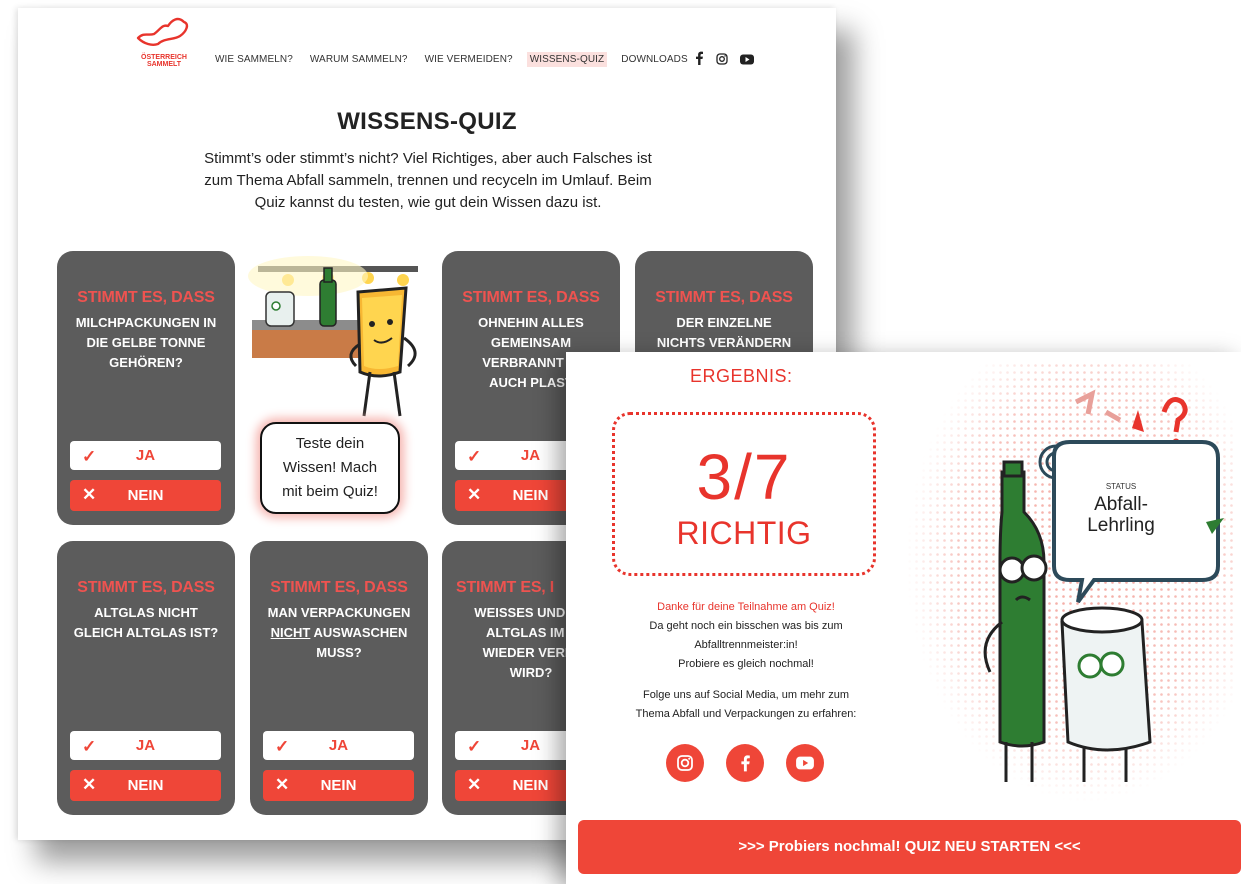 The image size is (1241, 884). I want to click on question-line: GEMEINSAM, so click(531, 342).